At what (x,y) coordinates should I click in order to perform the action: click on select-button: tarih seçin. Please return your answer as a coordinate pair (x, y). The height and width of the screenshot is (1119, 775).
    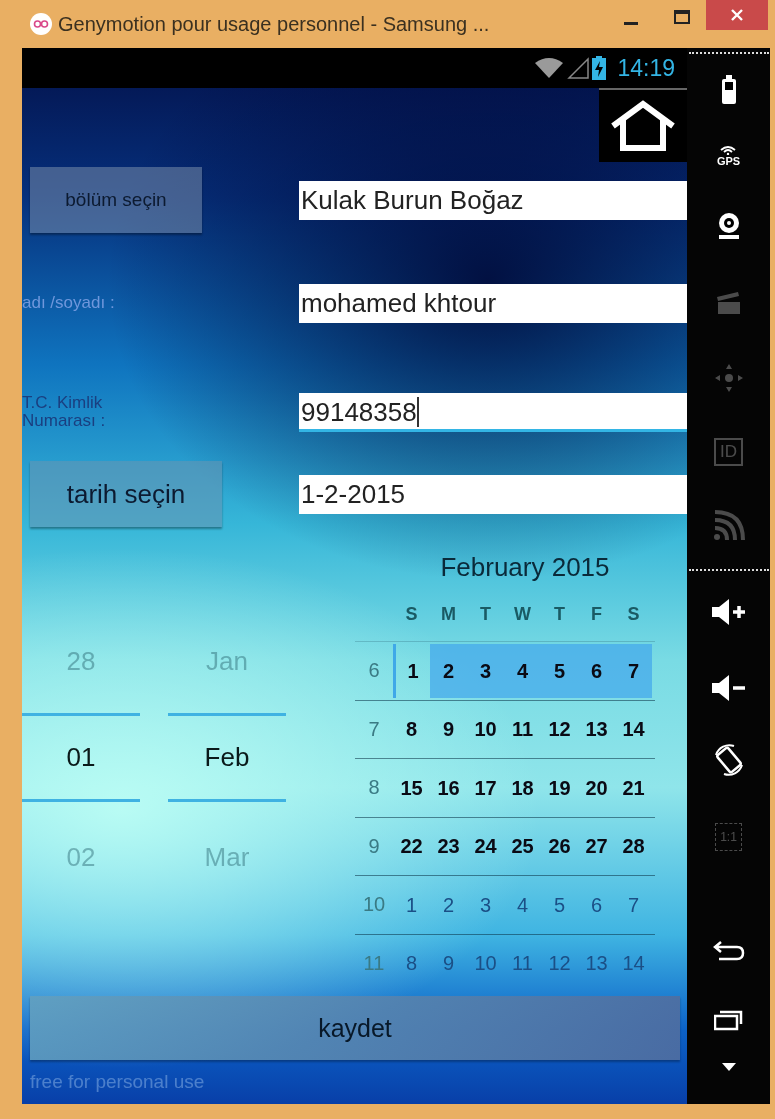
    Looking at the image, I should click on (126, 494).